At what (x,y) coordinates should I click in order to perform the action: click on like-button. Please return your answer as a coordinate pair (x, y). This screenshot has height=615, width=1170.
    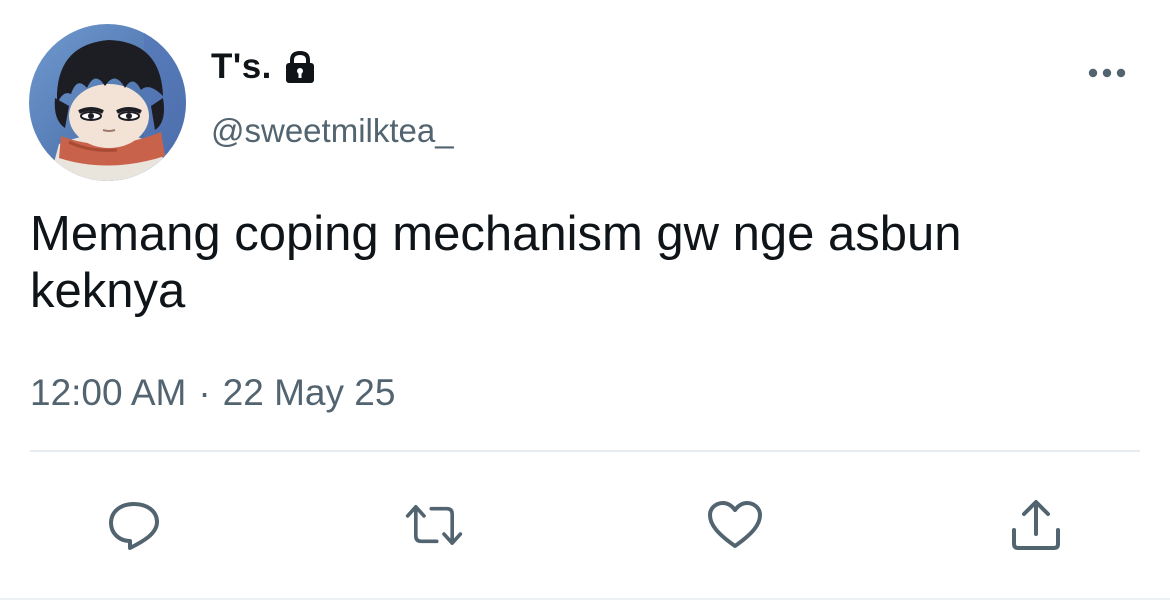
    Looking at the image, I should click on (735, 525).